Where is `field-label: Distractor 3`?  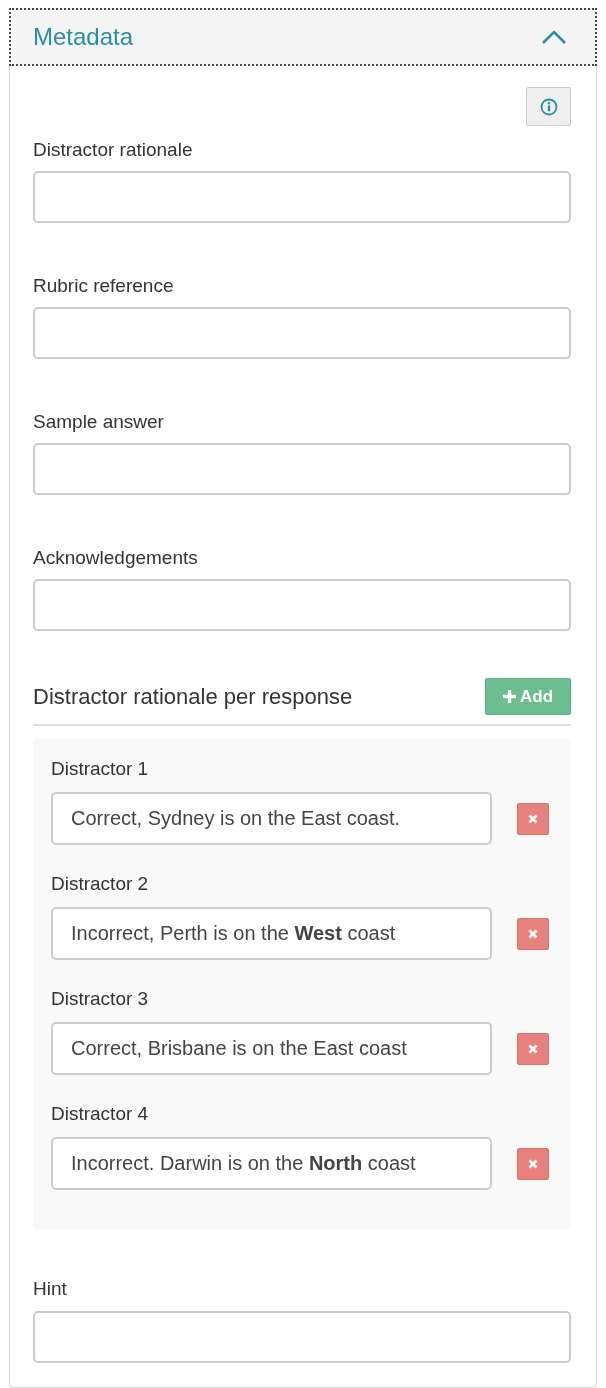
field-label: Distractor 3 is located at coordinates (100, 999).